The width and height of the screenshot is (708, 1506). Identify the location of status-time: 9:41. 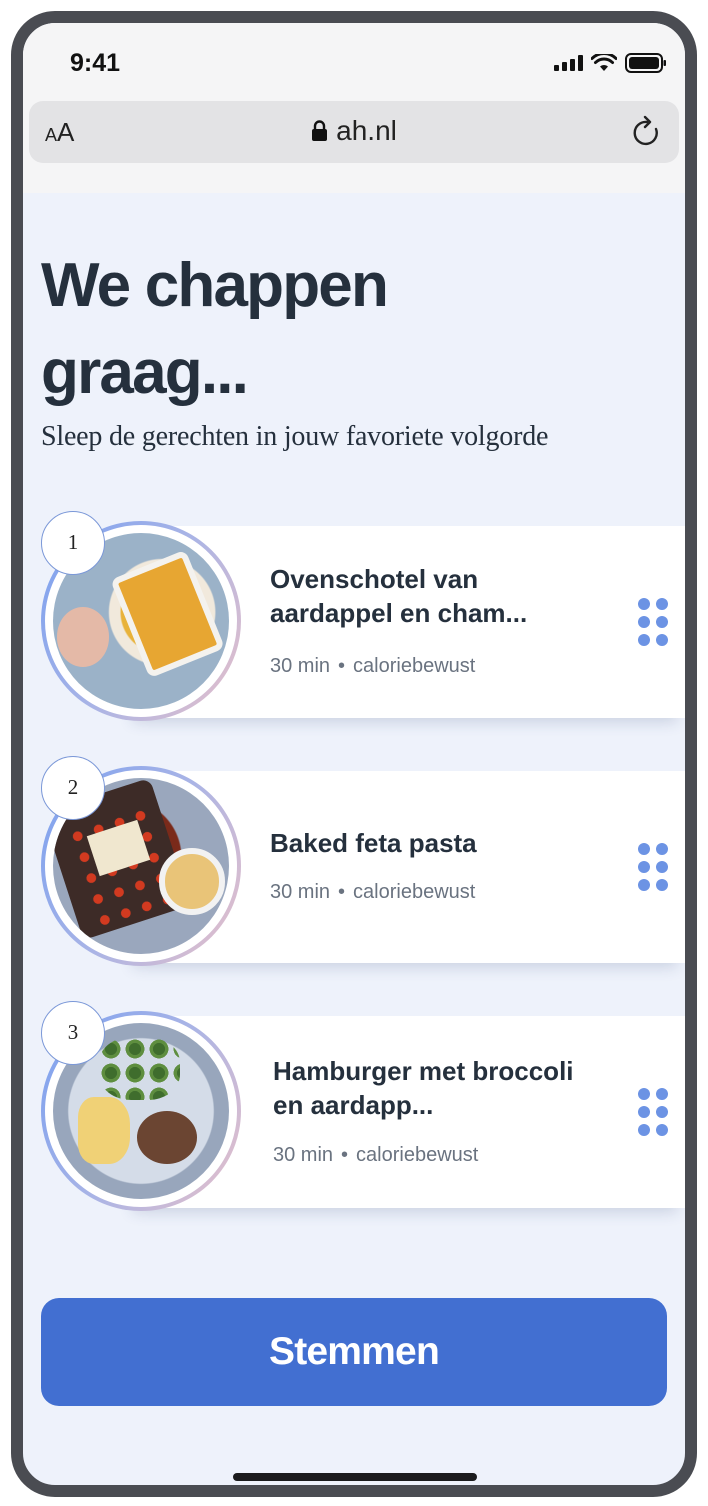
(95, 63).